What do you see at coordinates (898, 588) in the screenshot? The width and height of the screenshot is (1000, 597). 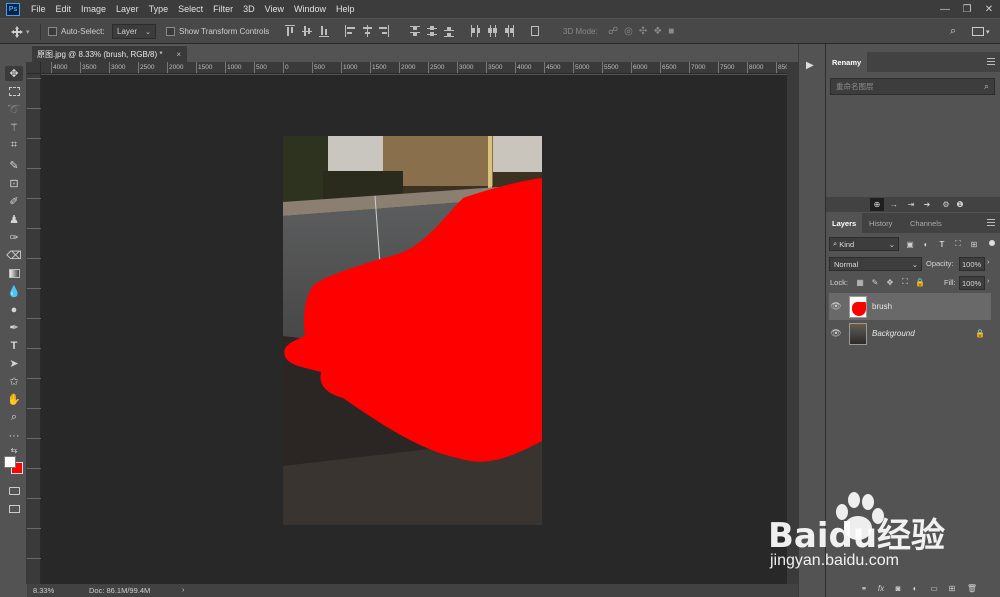 I see `mask-icon: ◙` at bounding box center [898, 588].